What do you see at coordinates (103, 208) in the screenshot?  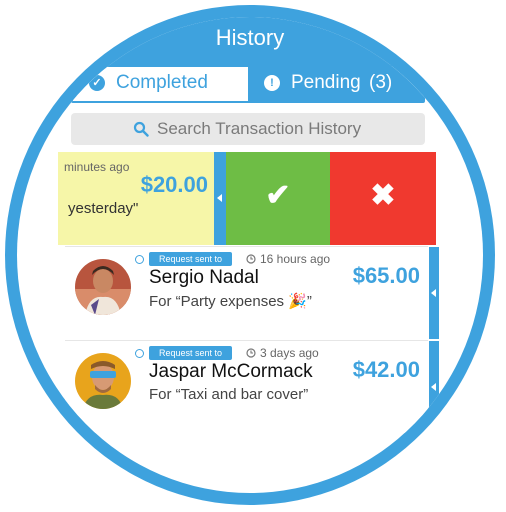 I see `item-note: yesterday"` at bounding box center [103, 208].